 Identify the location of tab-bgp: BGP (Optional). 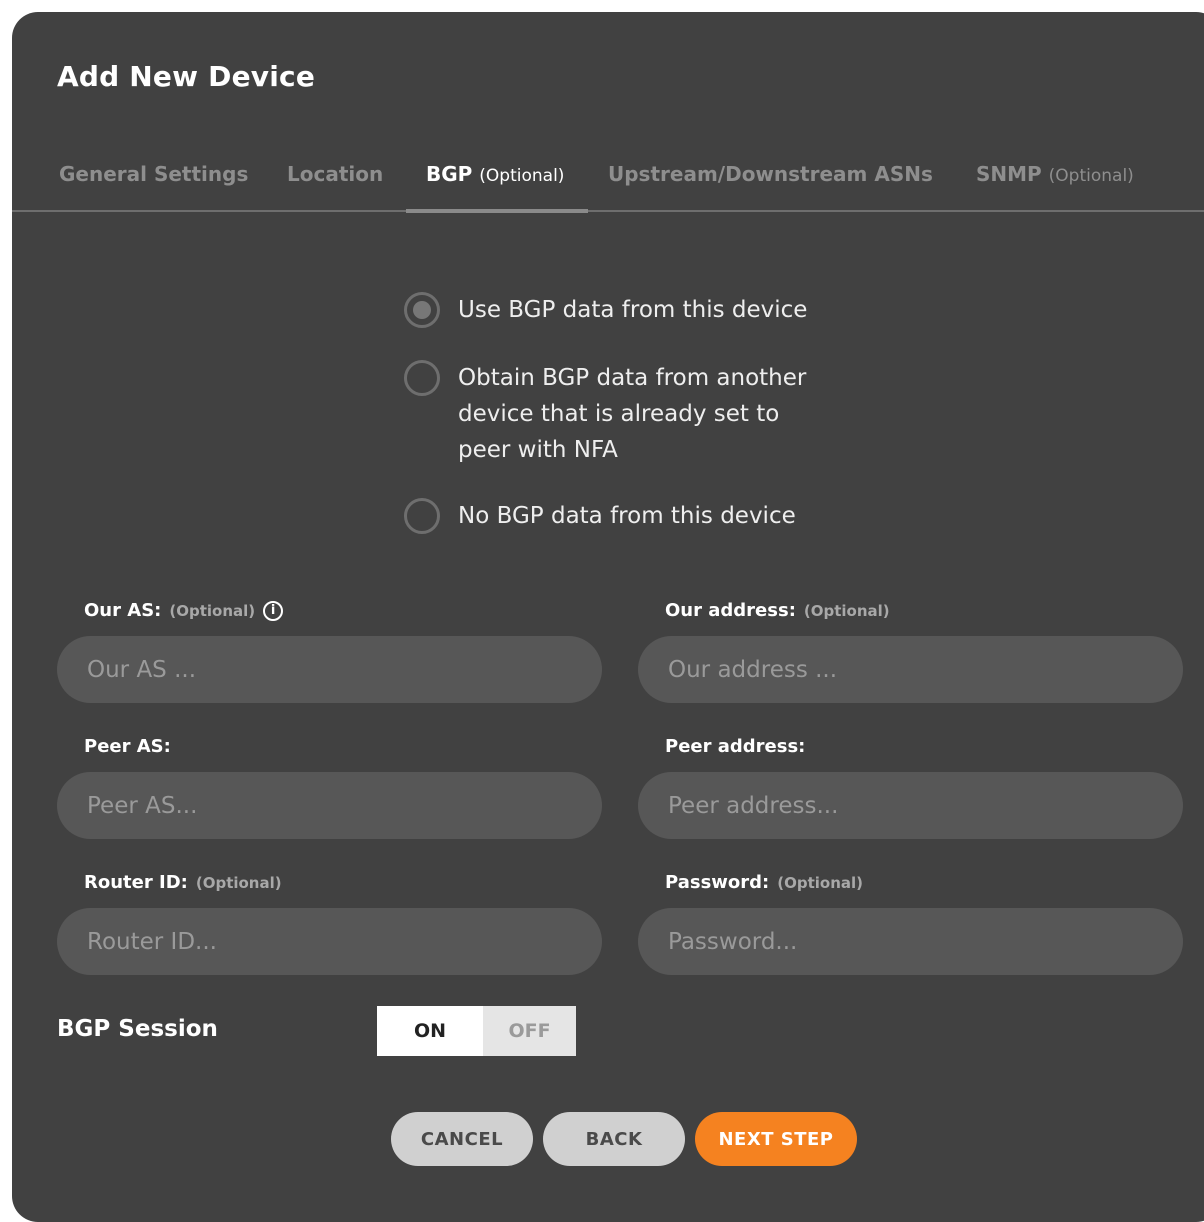
(495, 174).